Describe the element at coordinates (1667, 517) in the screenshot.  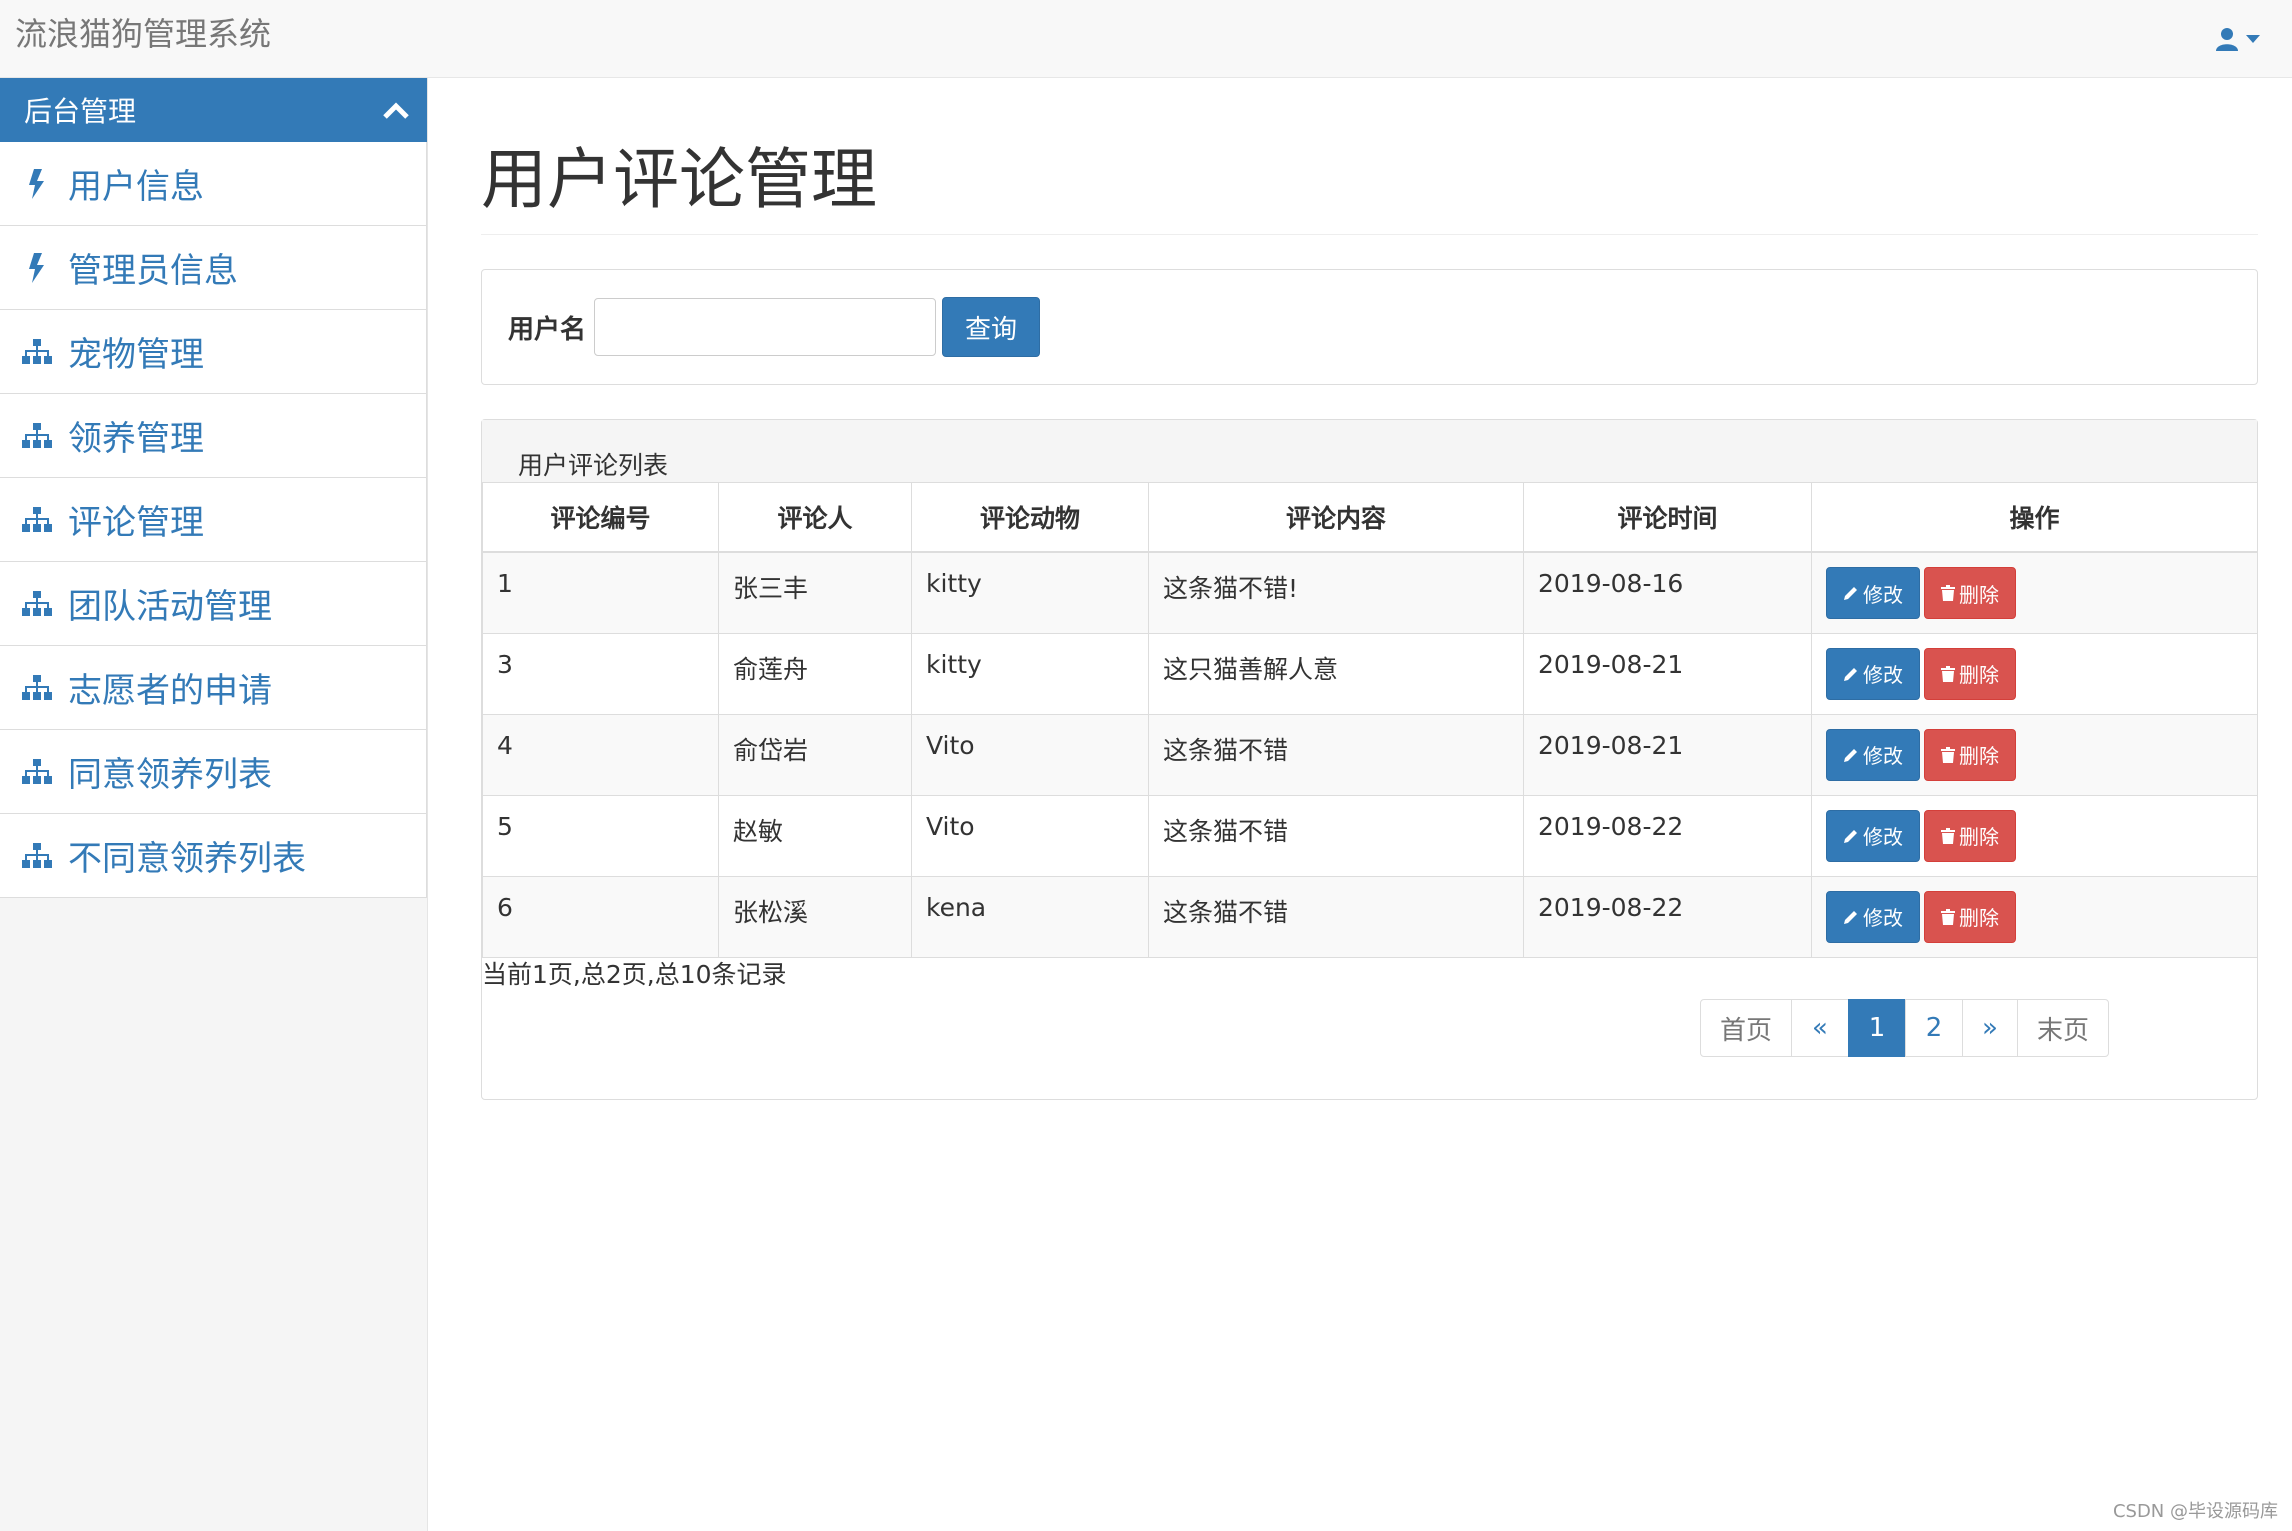
I see `column-header: 评论时间` at that location.